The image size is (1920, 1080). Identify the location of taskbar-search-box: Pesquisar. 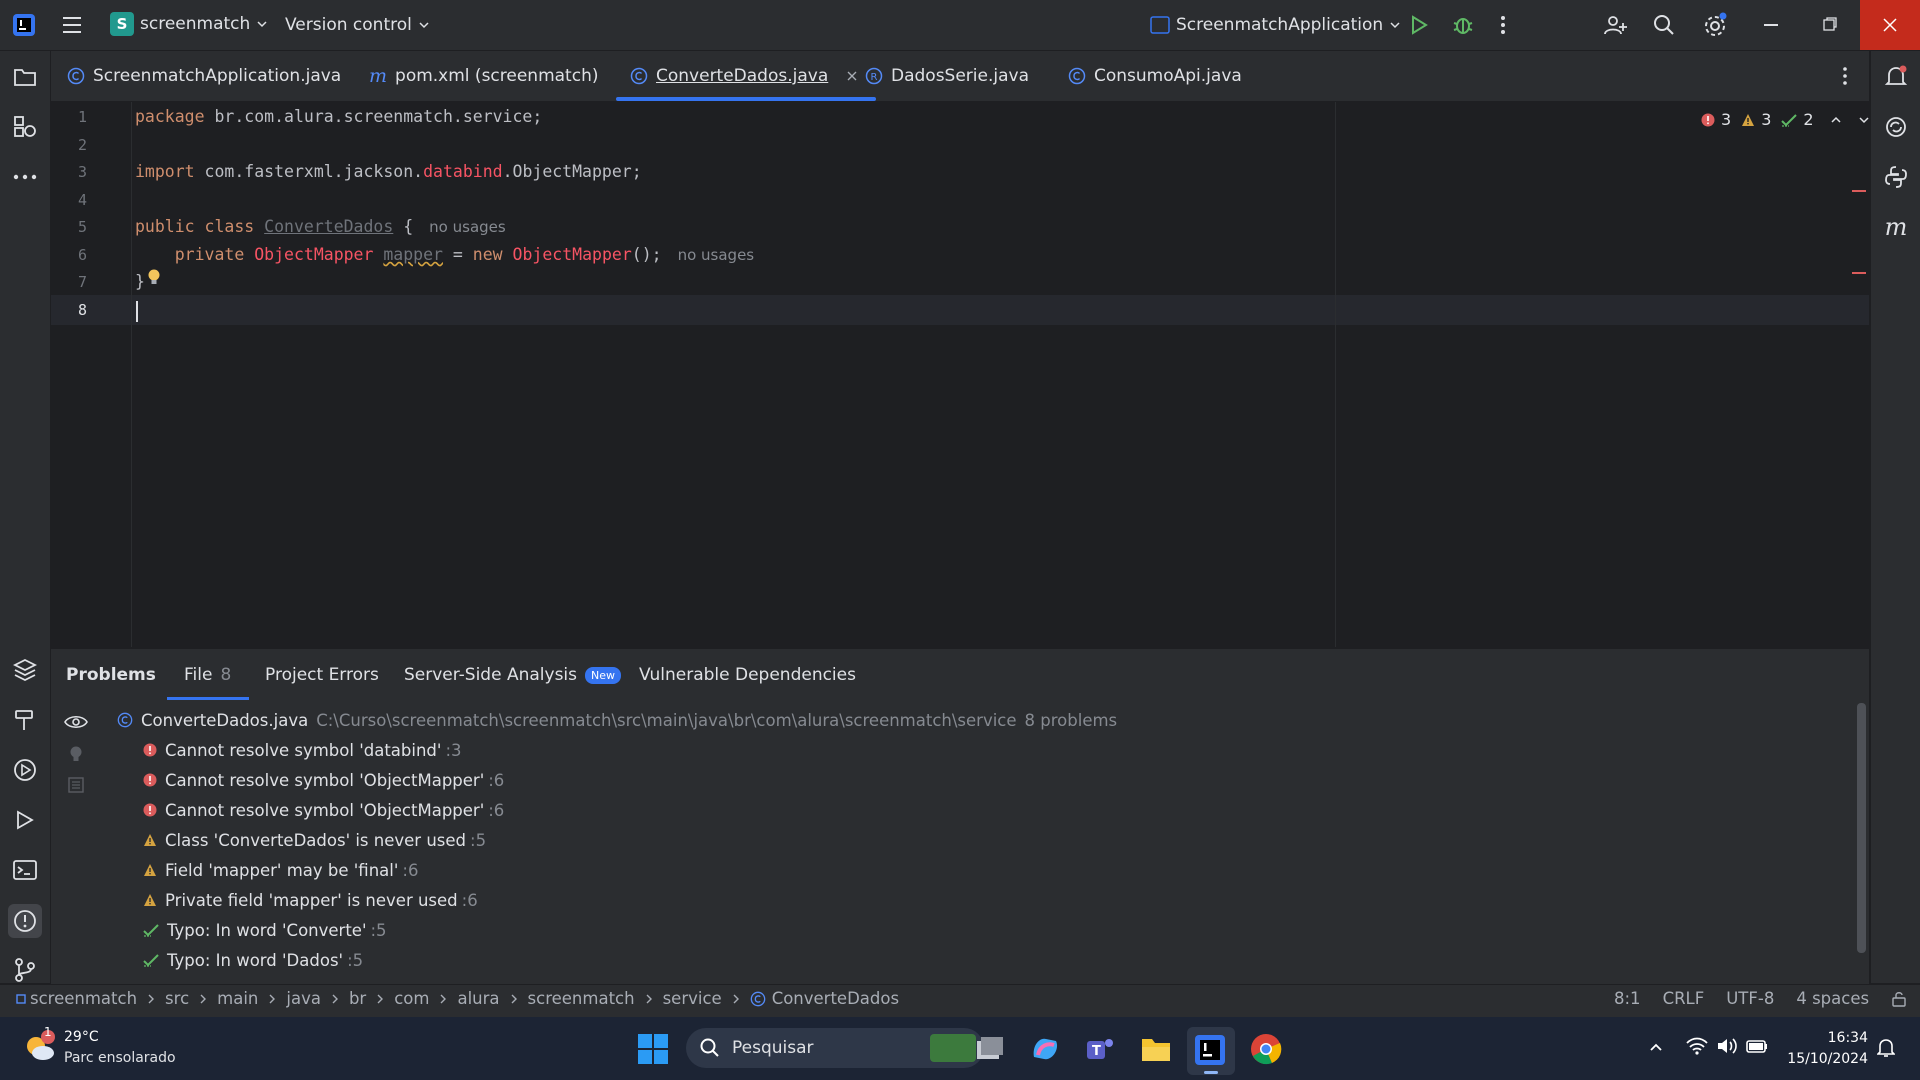
(835, 1048).